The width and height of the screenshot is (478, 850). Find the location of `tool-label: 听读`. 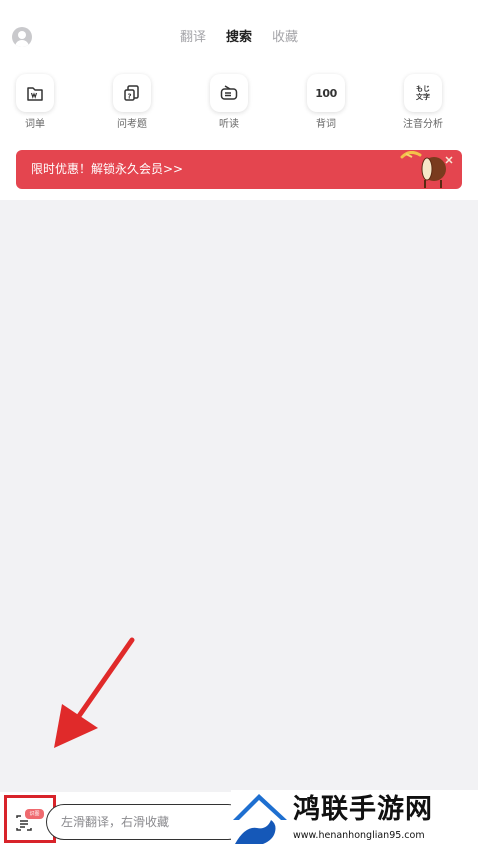

tool-label: 听读 is located at coordinates (229, 124).